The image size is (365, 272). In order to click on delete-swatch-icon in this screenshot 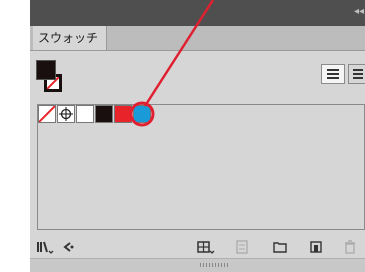, I will do `click(351, 247)`.